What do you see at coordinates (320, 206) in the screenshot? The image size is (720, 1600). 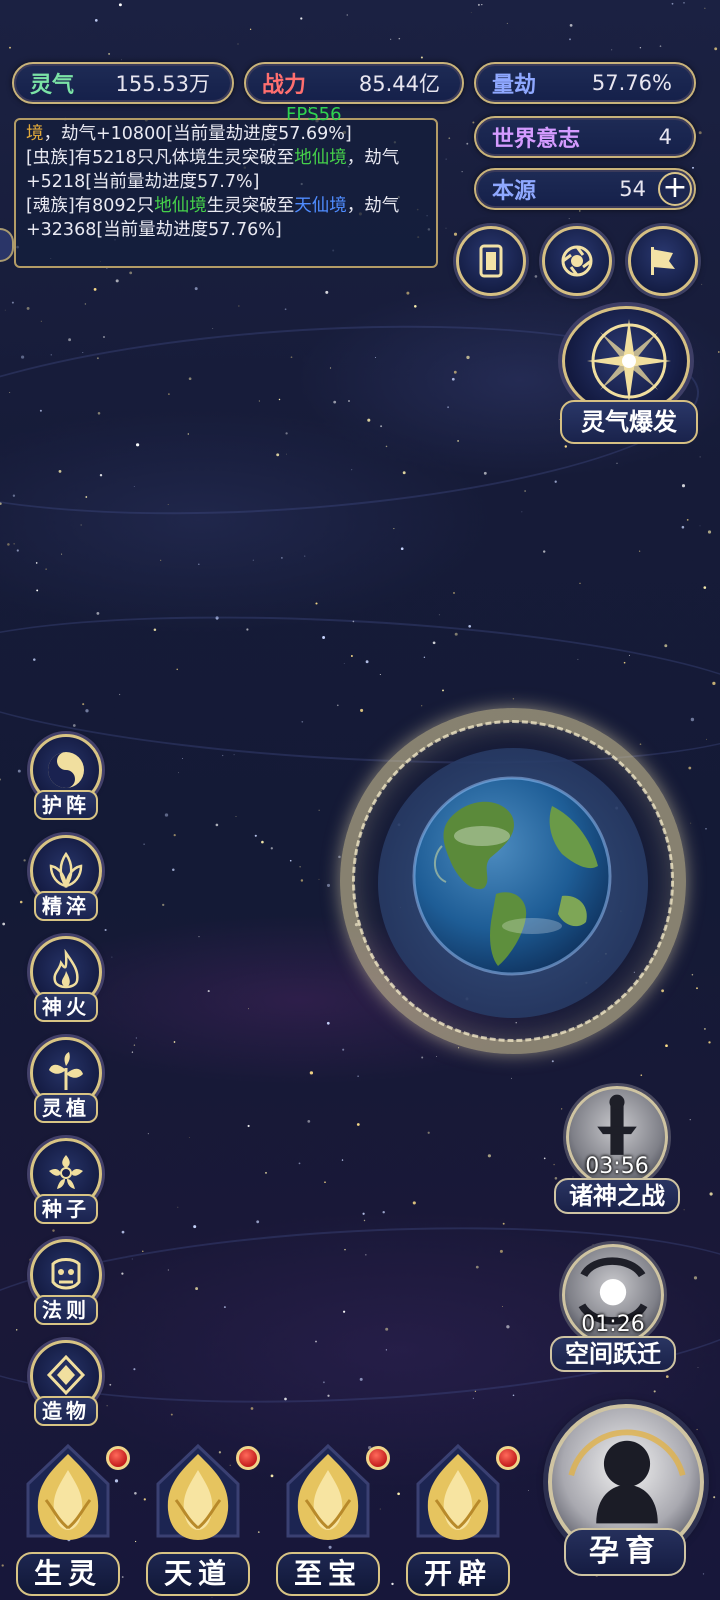 I see `log-segment: 天仙境` at bounding box center [320, 206].